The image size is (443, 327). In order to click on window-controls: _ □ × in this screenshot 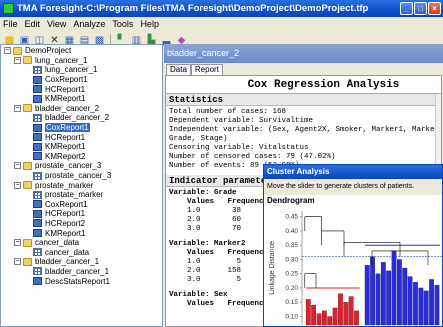, I will do `click(420, 8)`.